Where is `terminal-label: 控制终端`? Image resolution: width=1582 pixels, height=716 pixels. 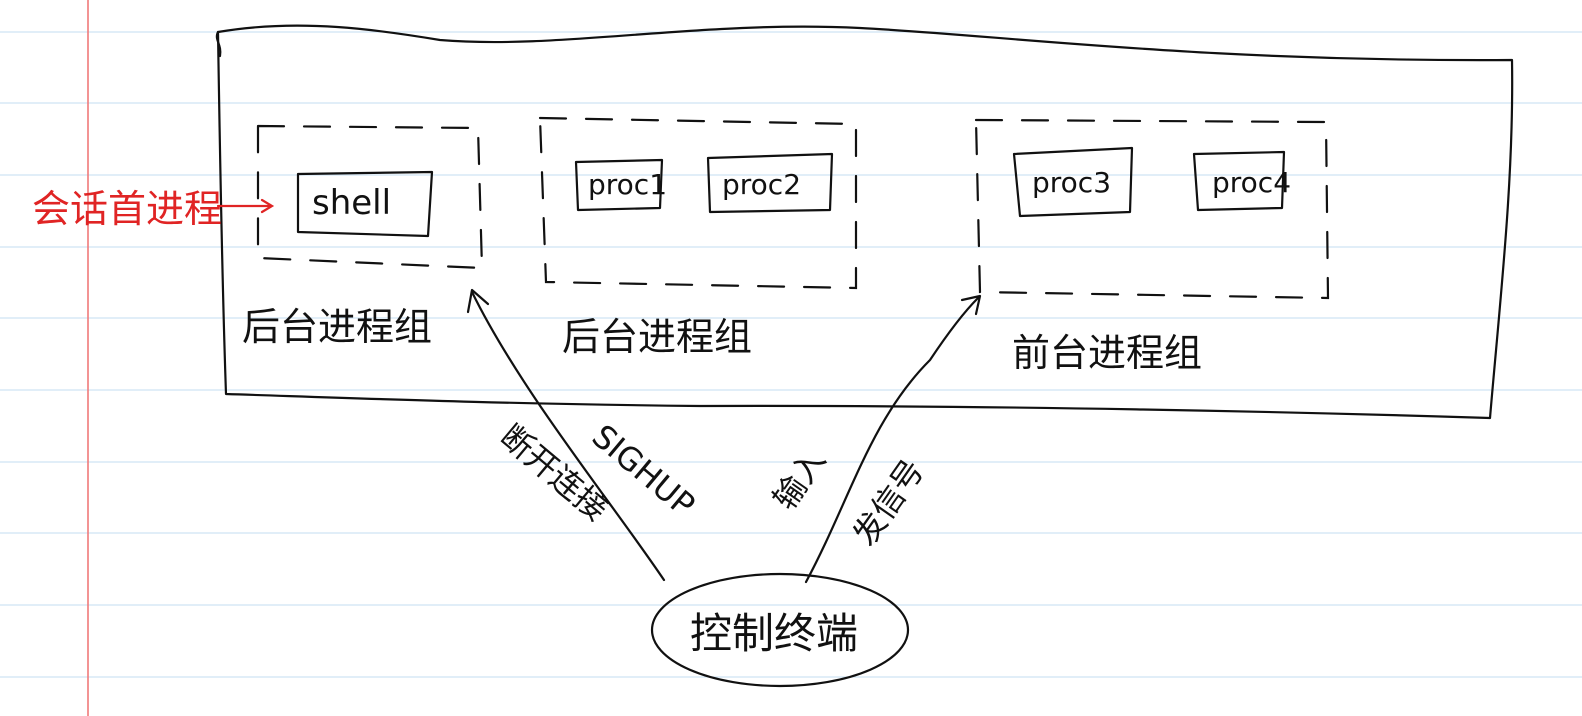 terminal-label: 控制终端 is located at coordinates (774, 633).